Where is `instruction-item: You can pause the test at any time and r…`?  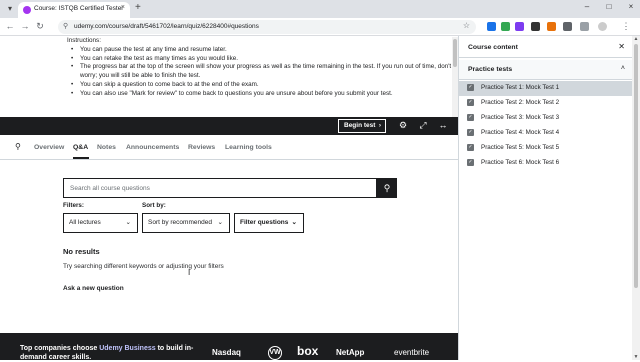
instruction-item: You can pause the test at any time and r… is located at coordinates (264, 50).